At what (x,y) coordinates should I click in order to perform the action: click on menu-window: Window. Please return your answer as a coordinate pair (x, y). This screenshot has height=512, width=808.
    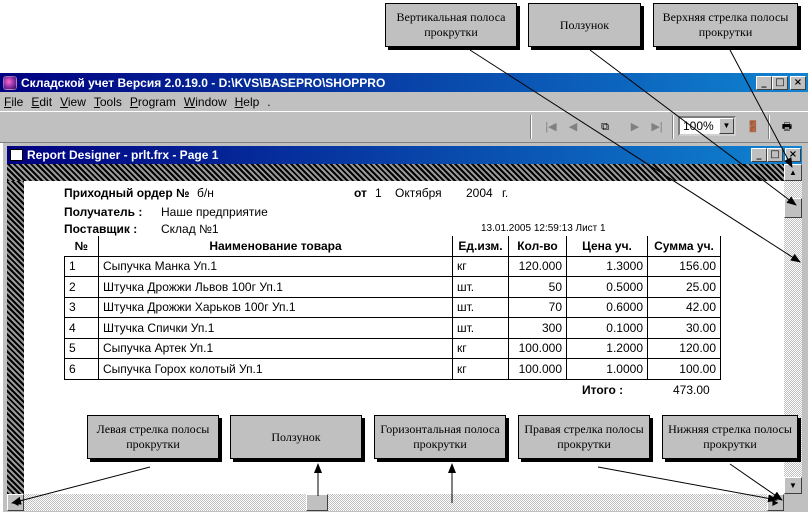
    Looking at the image, I should click on (205, 102).